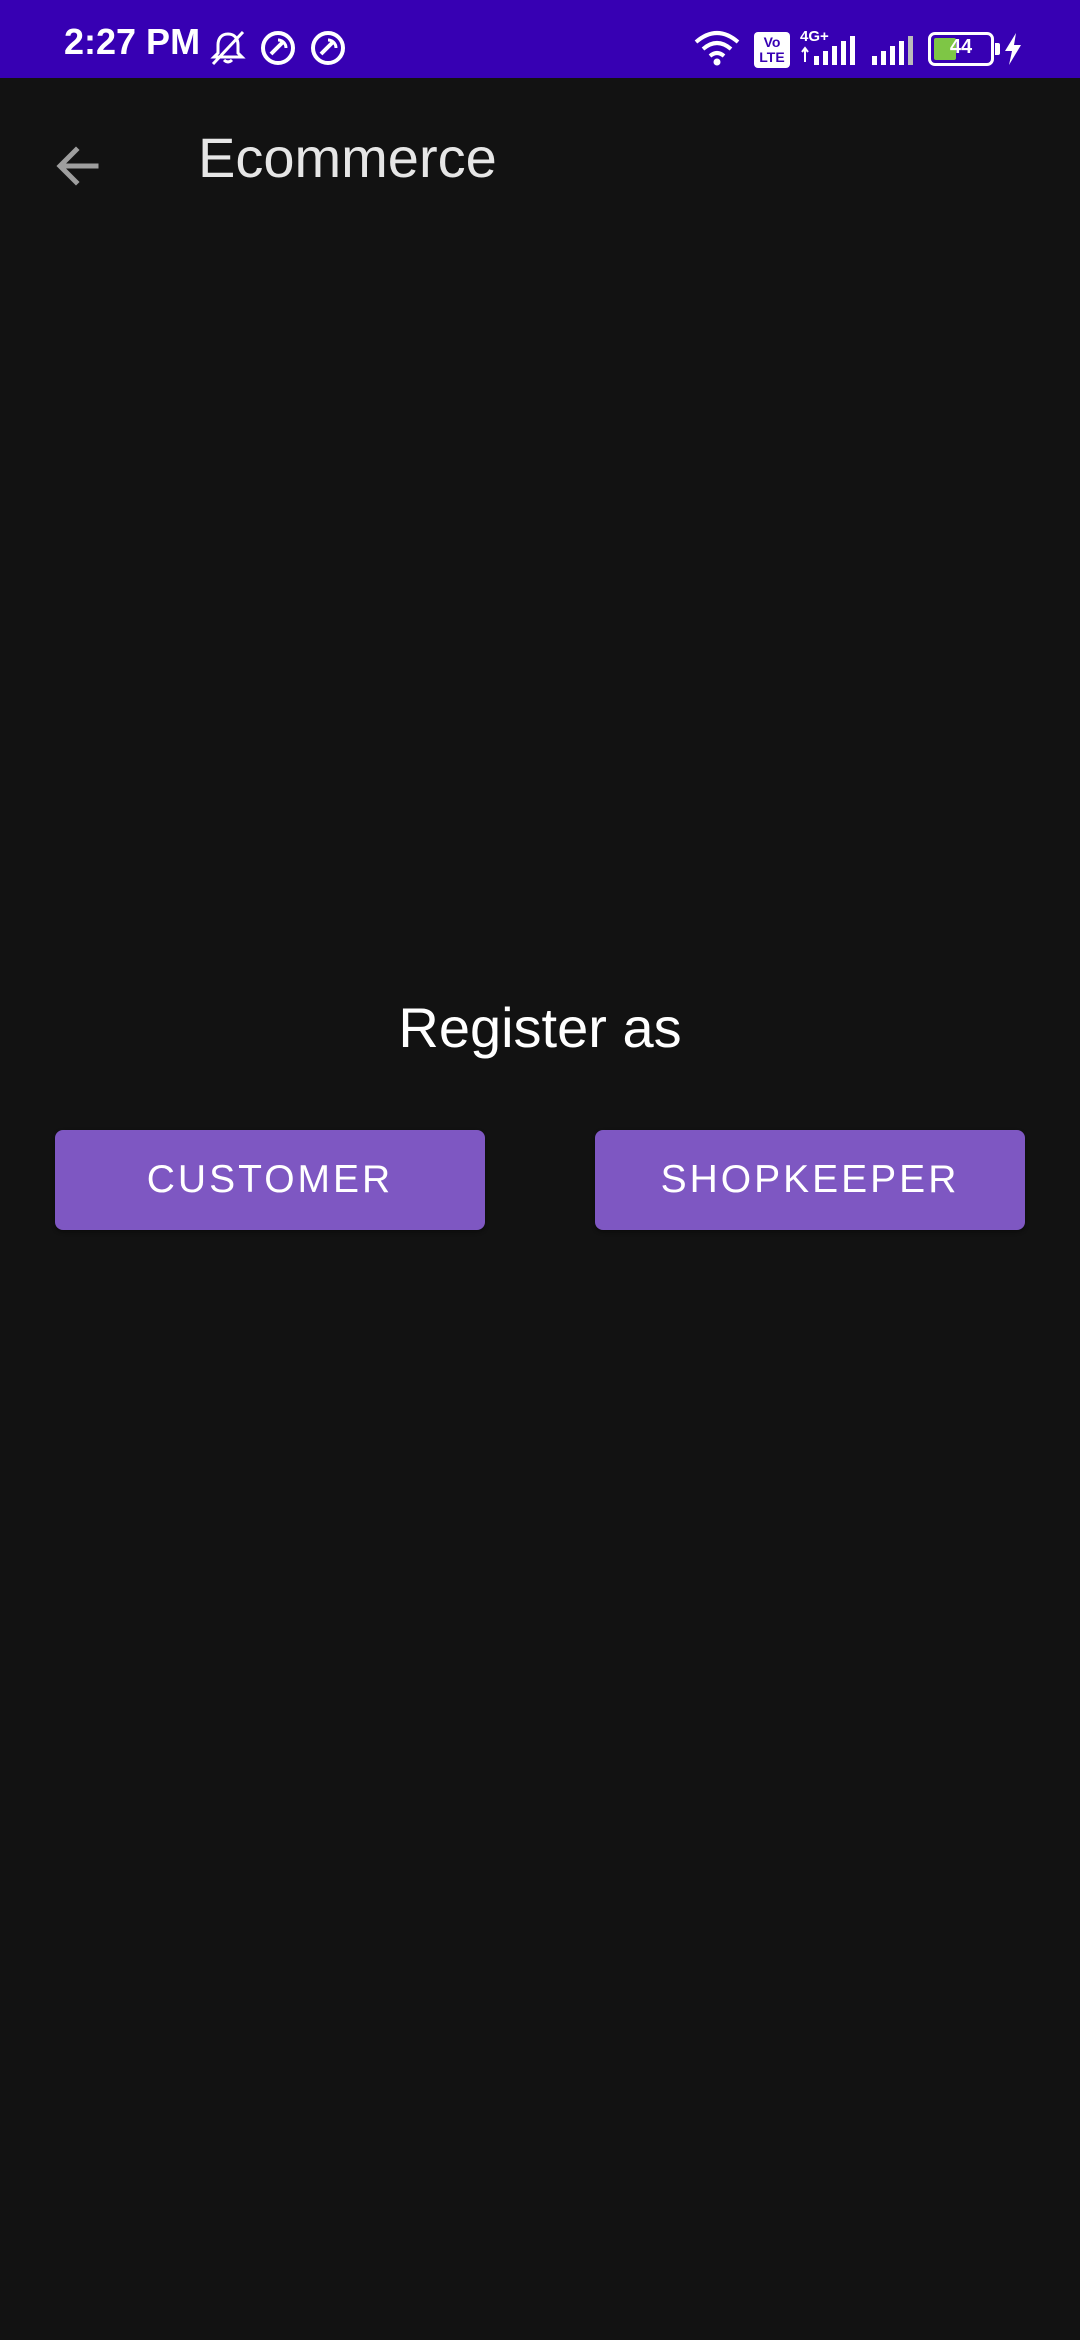 The image size is (1080, 2340). Describe the element at coordinates (132, 41) in the screenshot. I see `status-time: 2:27 PM` at that location.